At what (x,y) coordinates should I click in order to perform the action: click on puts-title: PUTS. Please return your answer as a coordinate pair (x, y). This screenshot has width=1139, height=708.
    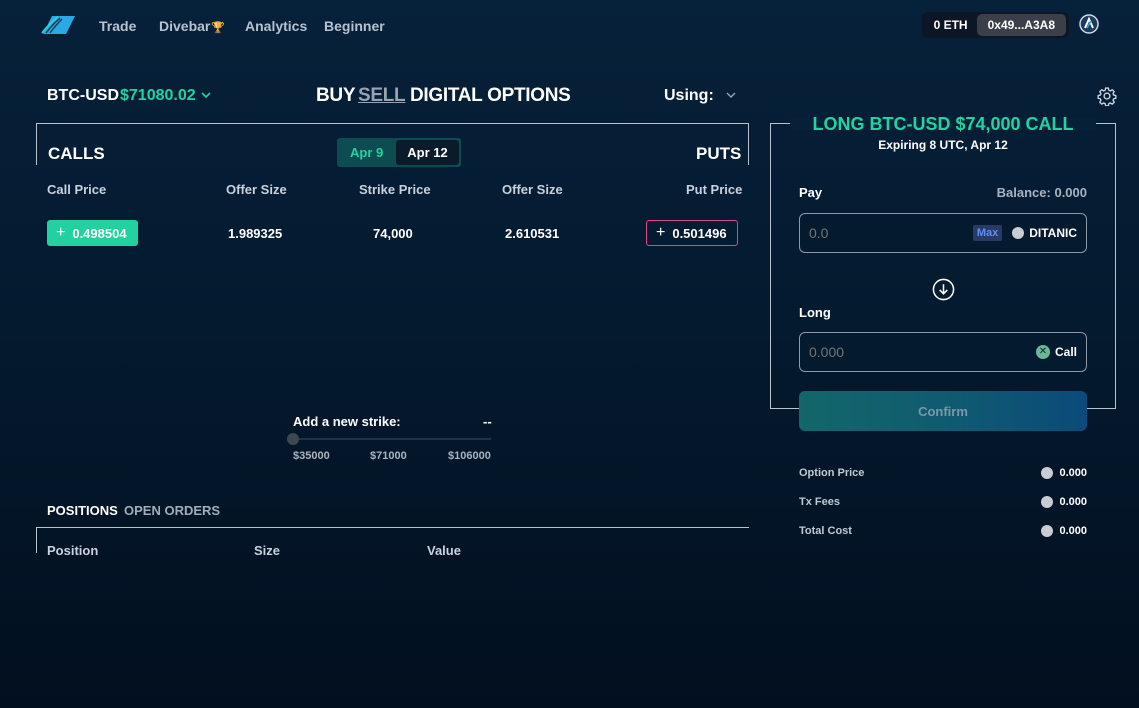
    Looking at the image, I should click on (719, 153).